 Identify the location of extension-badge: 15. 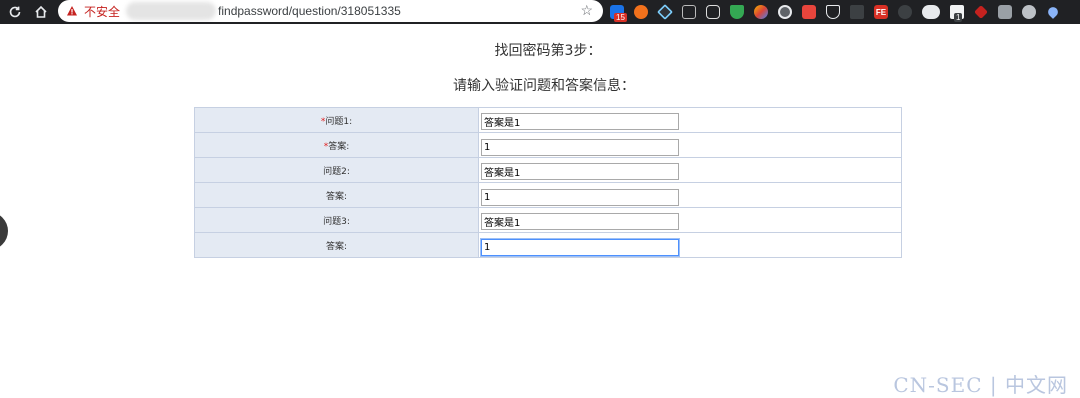
(620, 17).